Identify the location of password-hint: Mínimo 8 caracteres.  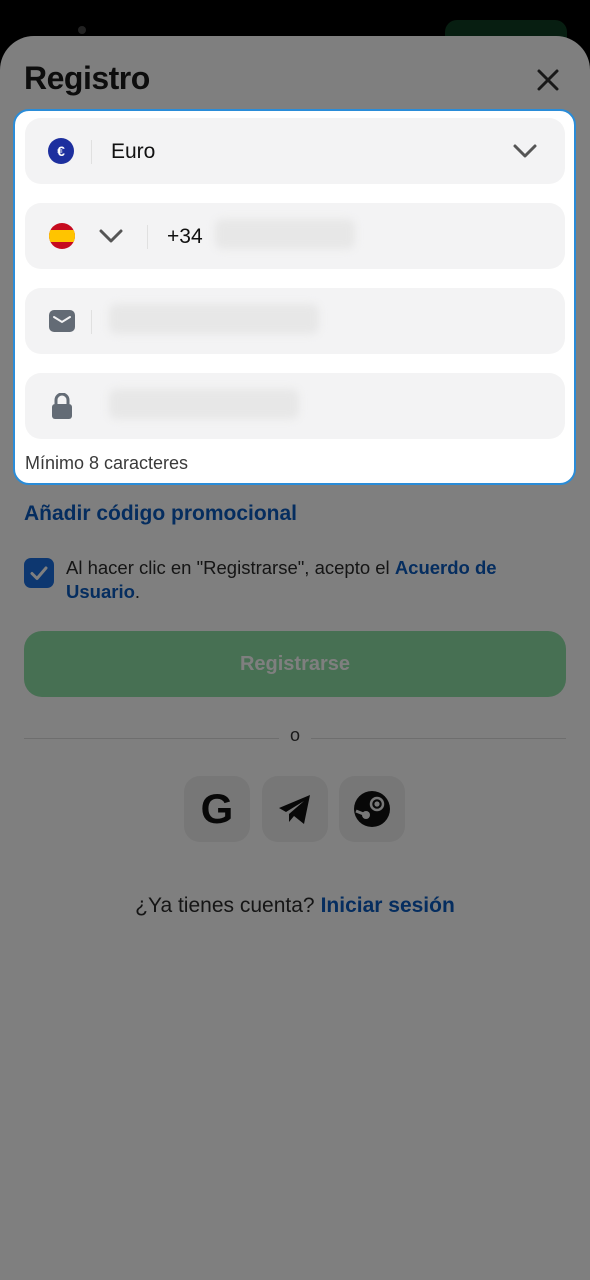
(107, 463).